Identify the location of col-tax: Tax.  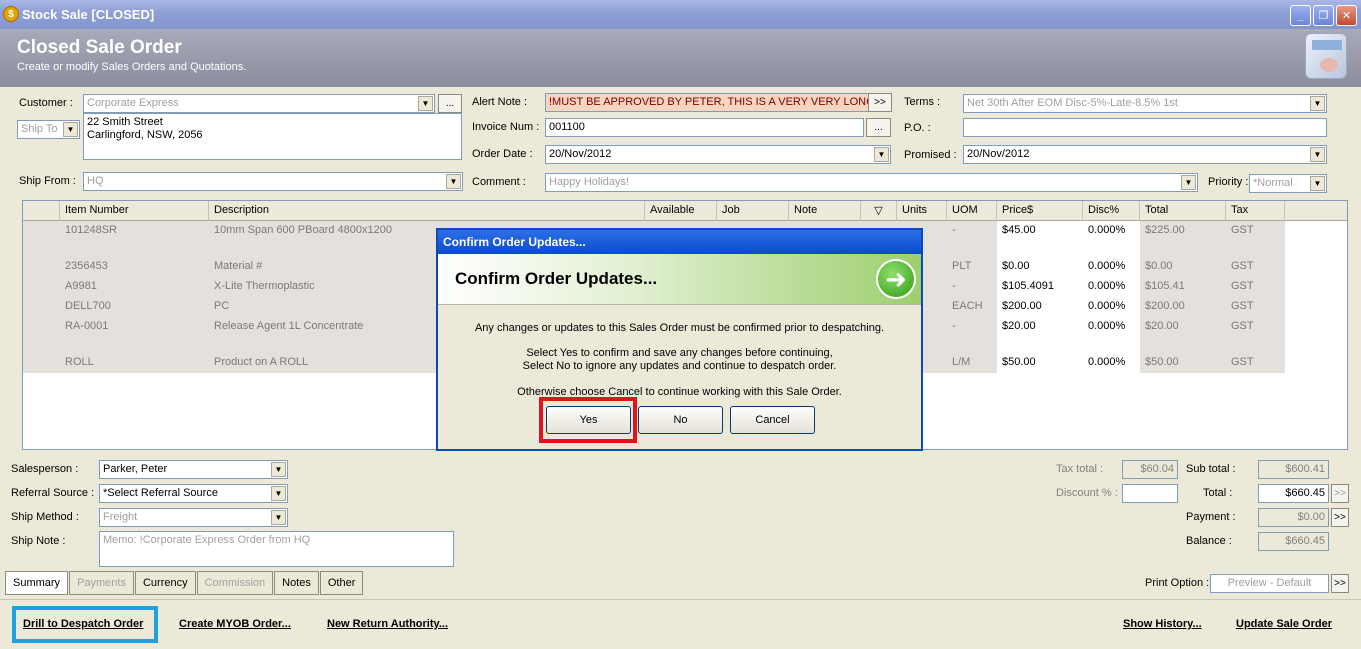
(1255, 211).